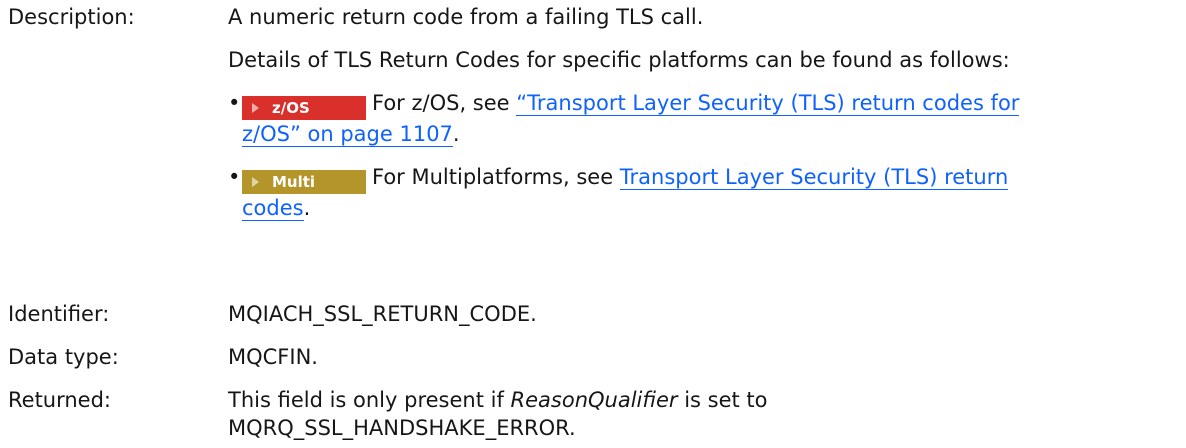 The image size is (1186, 448). I want to click on data-type-row: Data type: MQCFIN., so click(593, 358).